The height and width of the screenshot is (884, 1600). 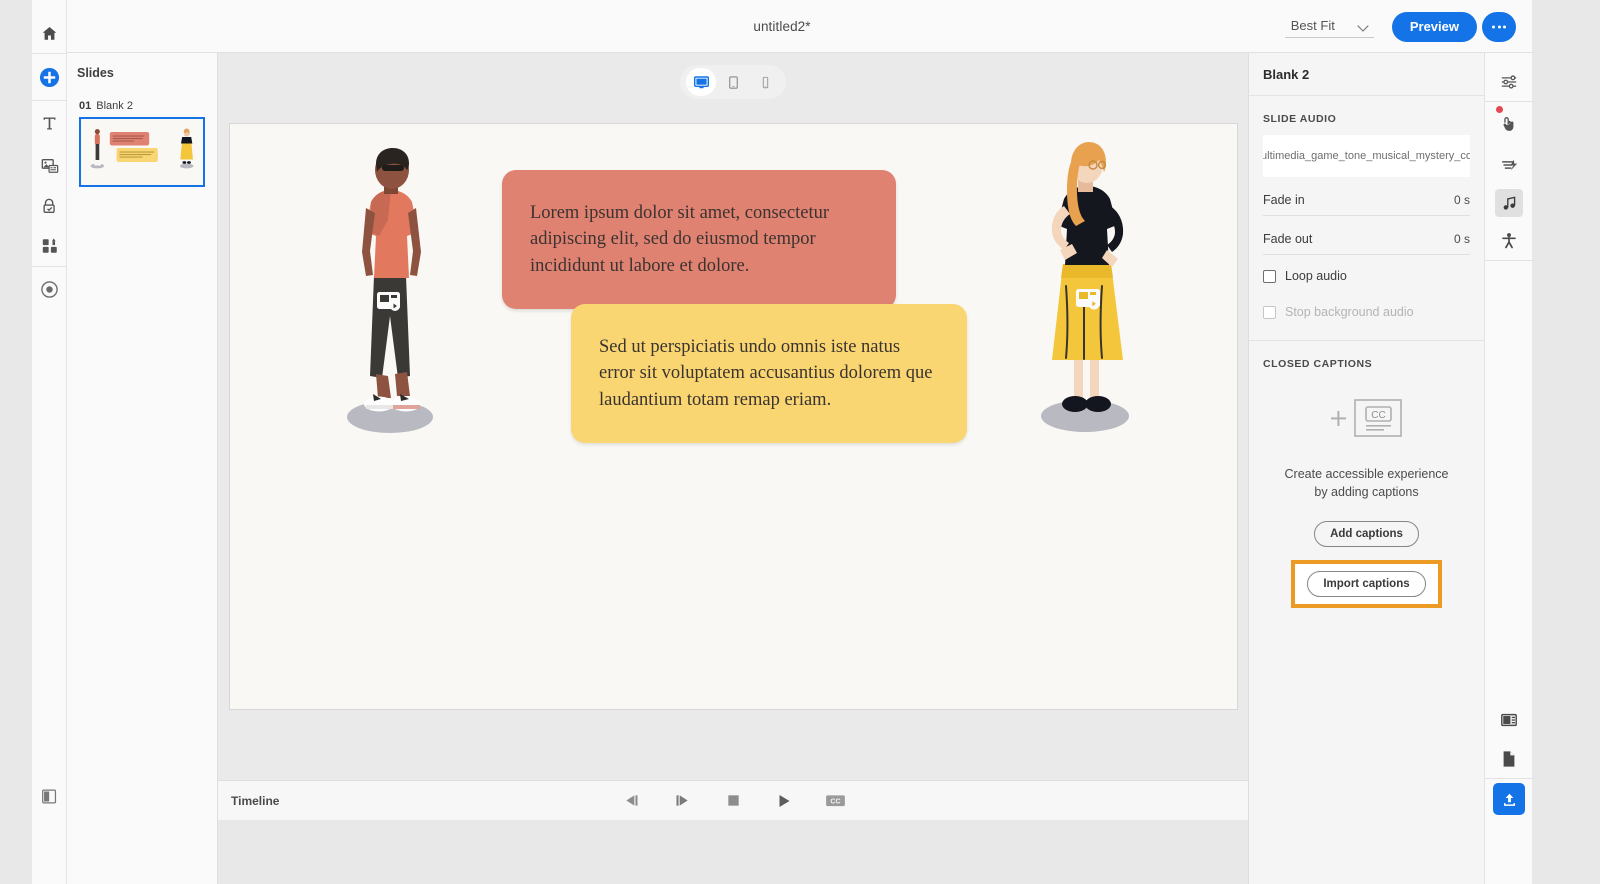 I want to click on sidebar-item-widgets, so click(x=49, y=246).